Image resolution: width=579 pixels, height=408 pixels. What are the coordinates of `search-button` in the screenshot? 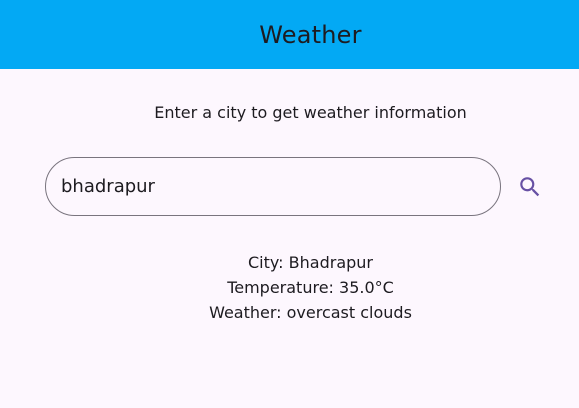 It's located at (530, 187).